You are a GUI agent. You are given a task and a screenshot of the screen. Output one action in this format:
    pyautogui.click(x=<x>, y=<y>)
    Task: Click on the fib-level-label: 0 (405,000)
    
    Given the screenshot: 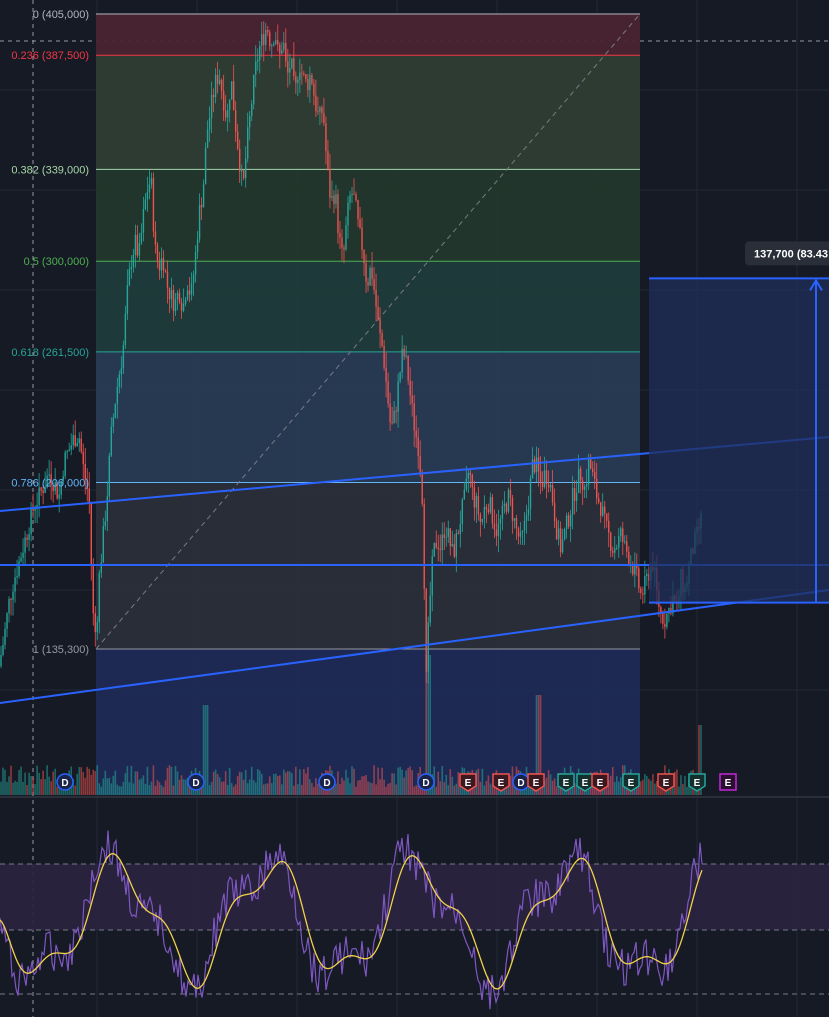 What is the action you would take?
    pyautogui.click(x=61, y=15)
    